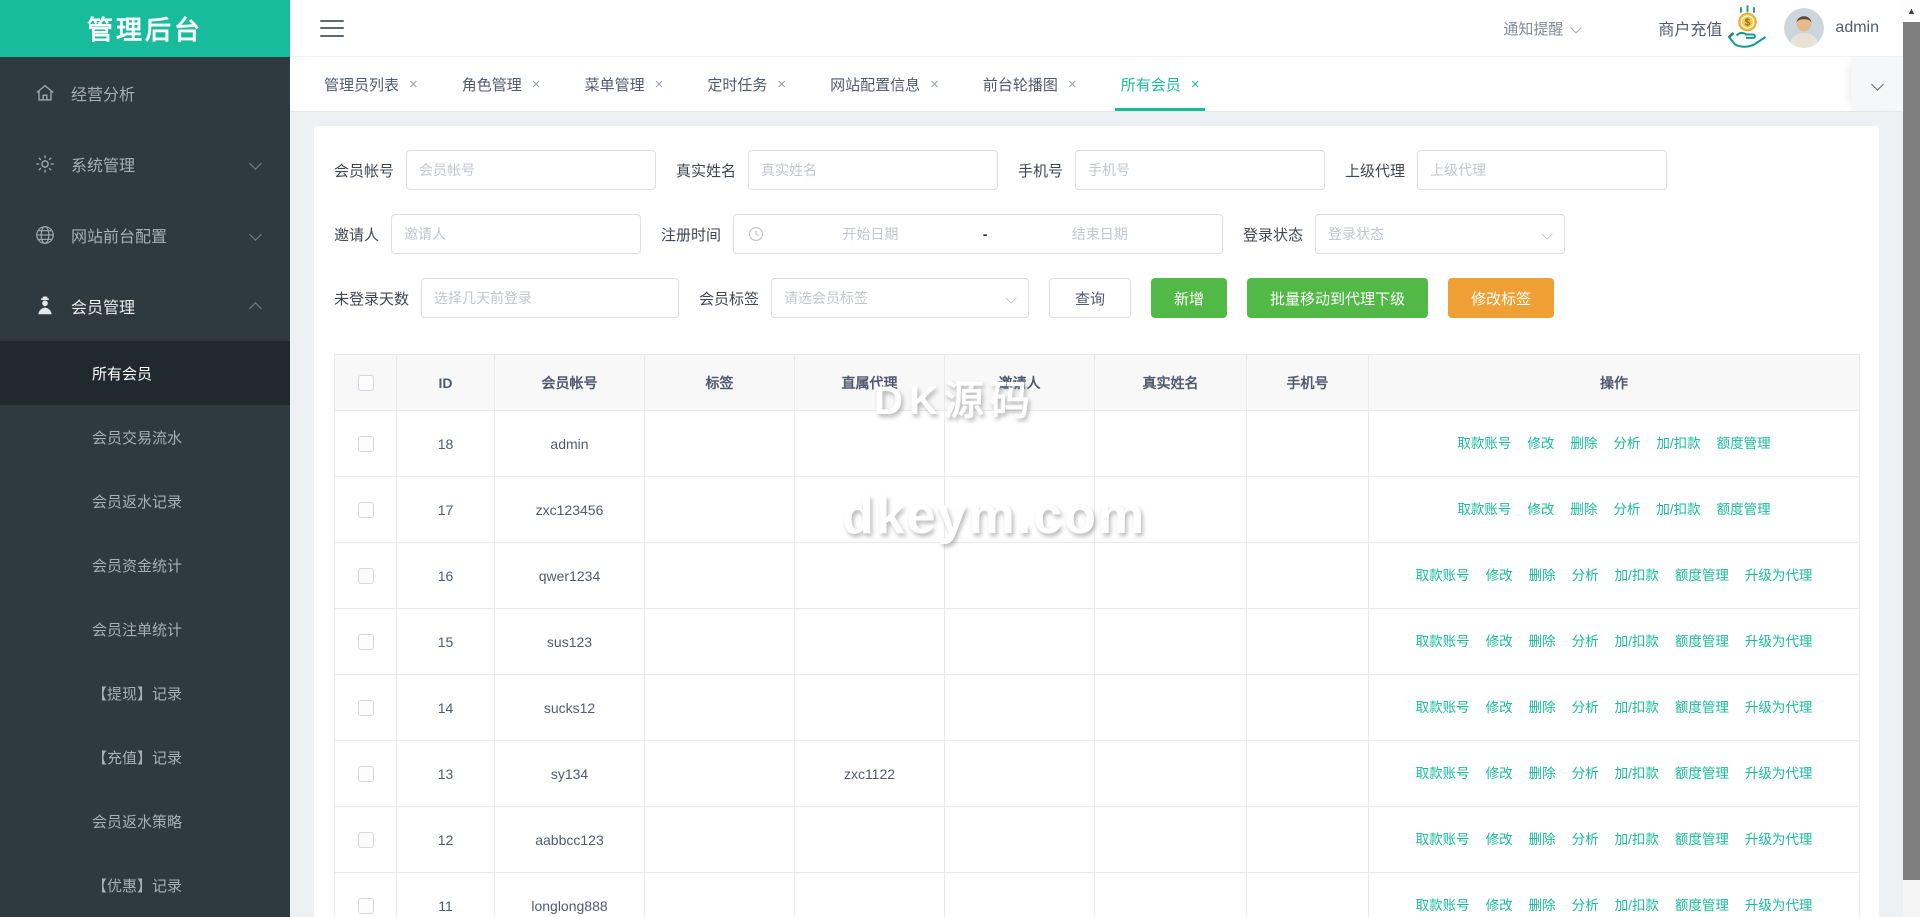 This screenshot has height=917, width=1920. What do you see at coordinates (145, 437) in the screenshot?
I see `sidebar-subitem-member-transaction-flow: 会员交易流水` at bounding box center [145, 437].